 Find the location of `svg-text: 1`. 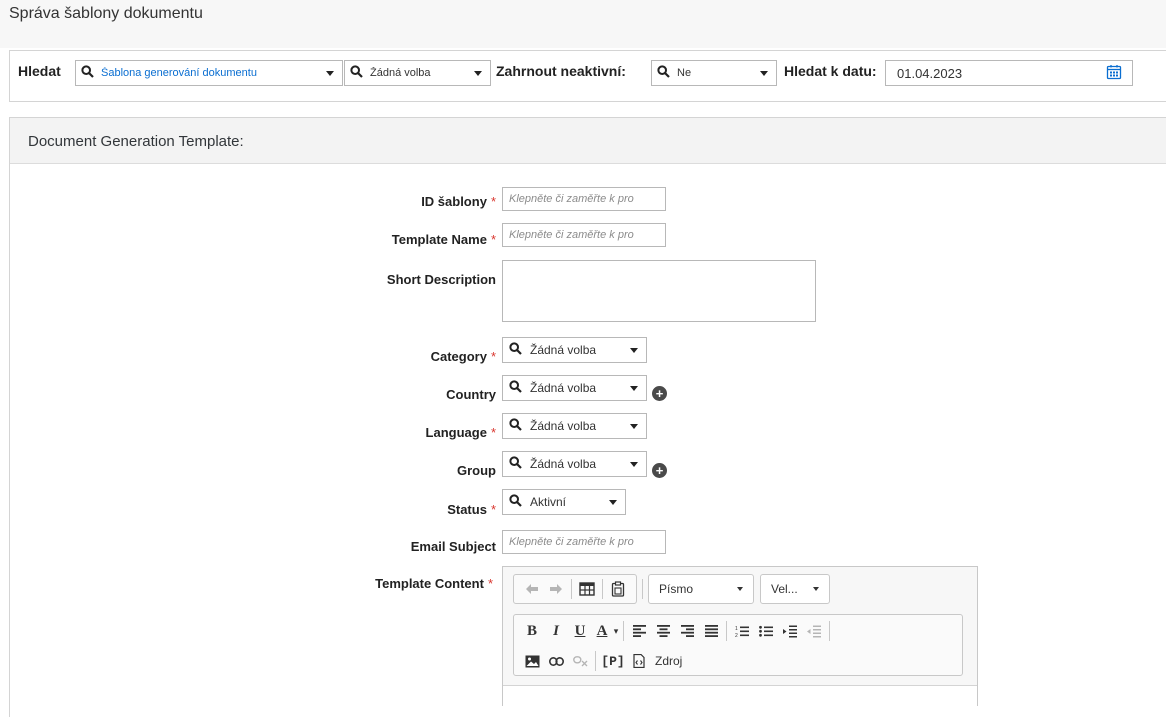

svg-text: 1 is located at coordinates (736, 629).